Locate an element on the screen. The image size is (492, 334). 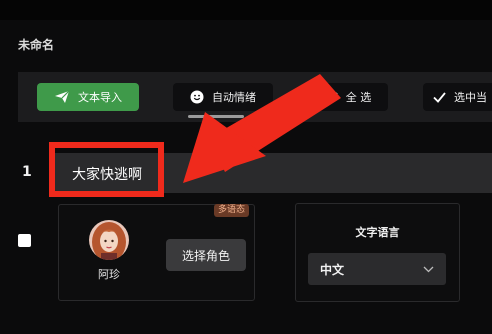
send-icon is located at coordinates (62, 96).